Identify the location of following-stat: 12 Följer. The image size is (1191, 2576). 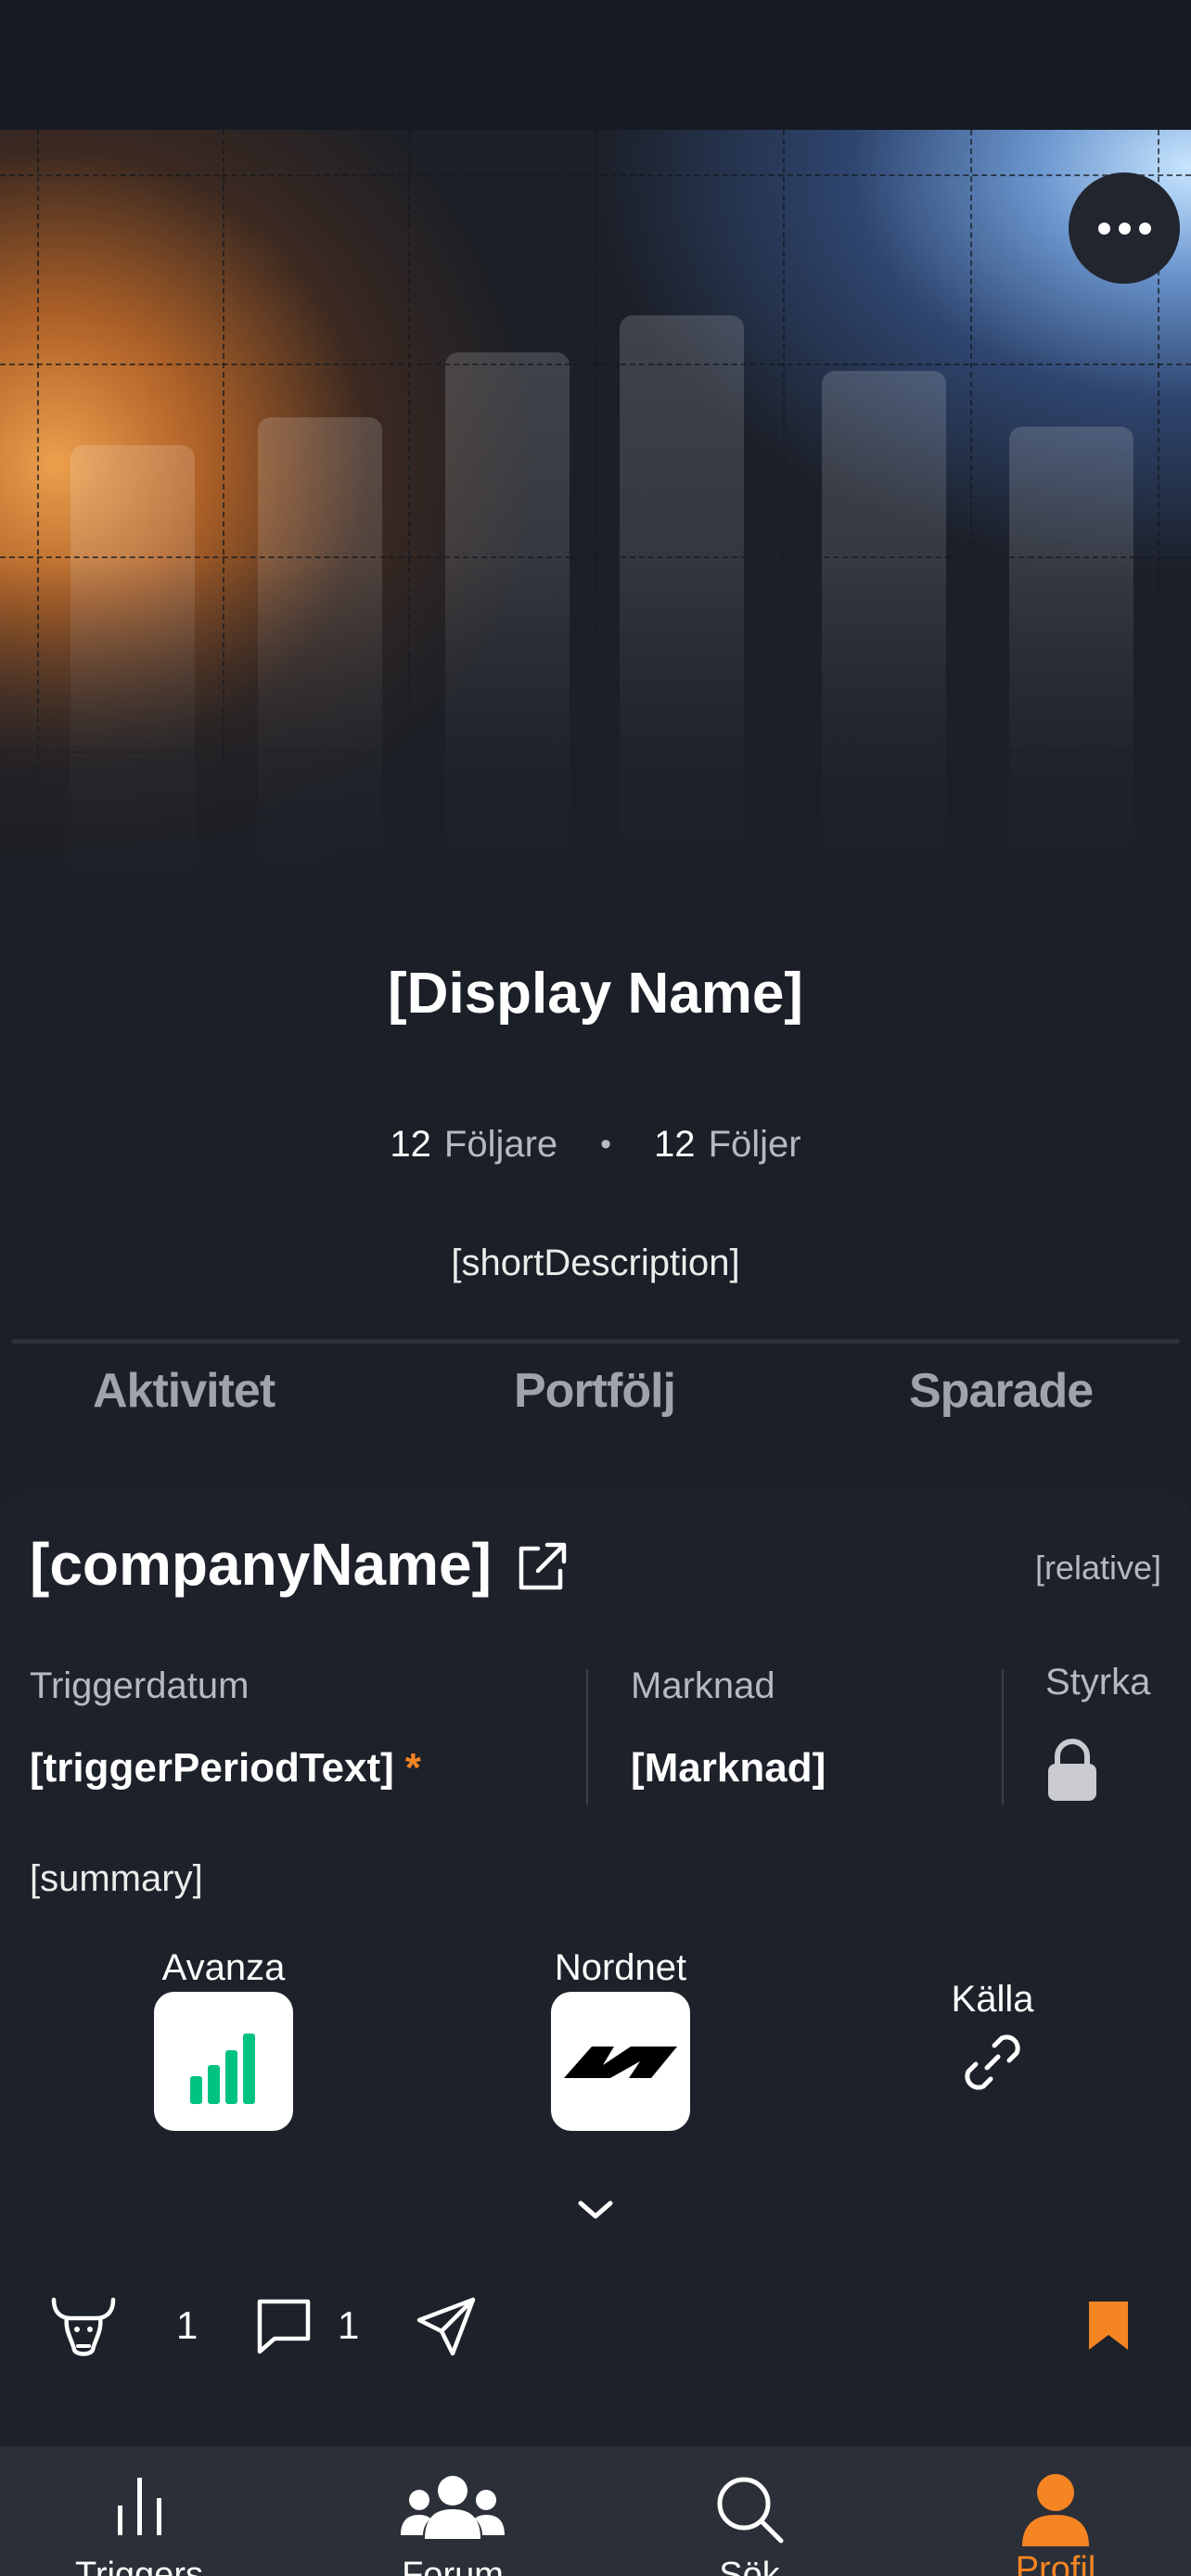
(727, 1145).